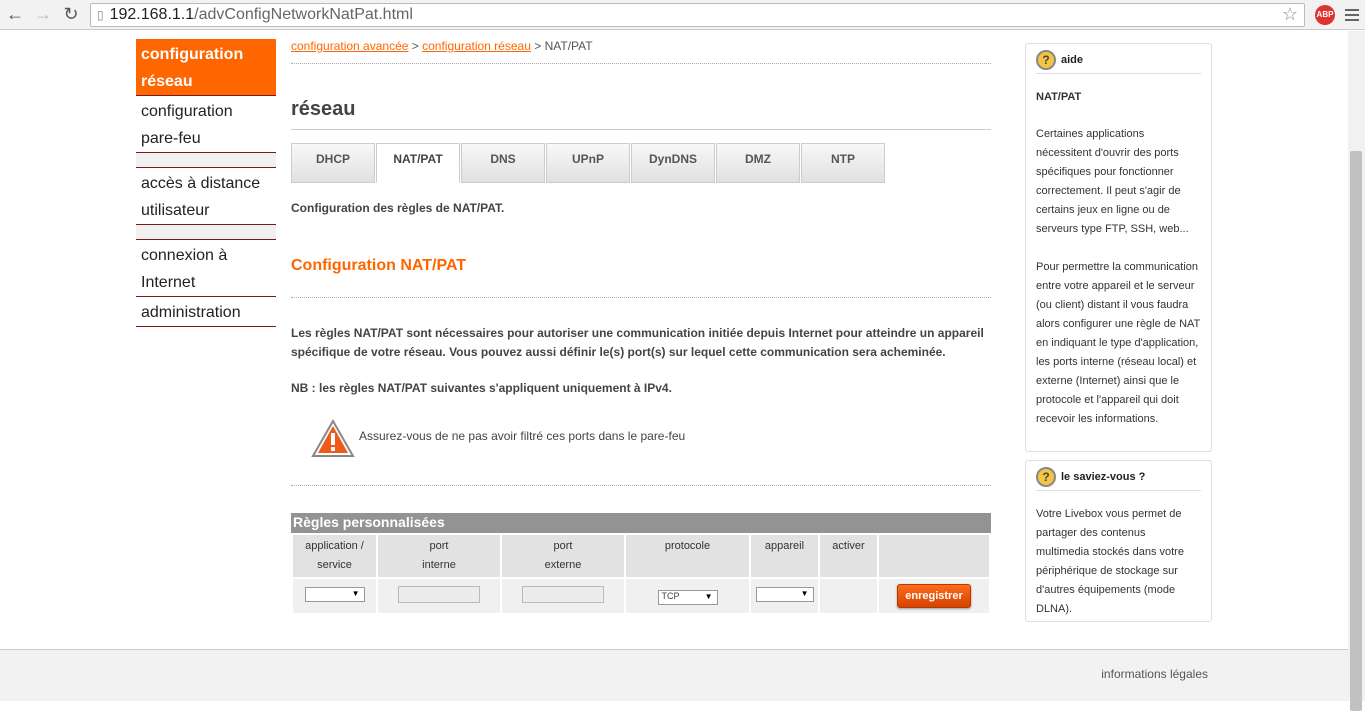  I want to click on tip-title: le saviez-vous ?, so click(1103, 477).